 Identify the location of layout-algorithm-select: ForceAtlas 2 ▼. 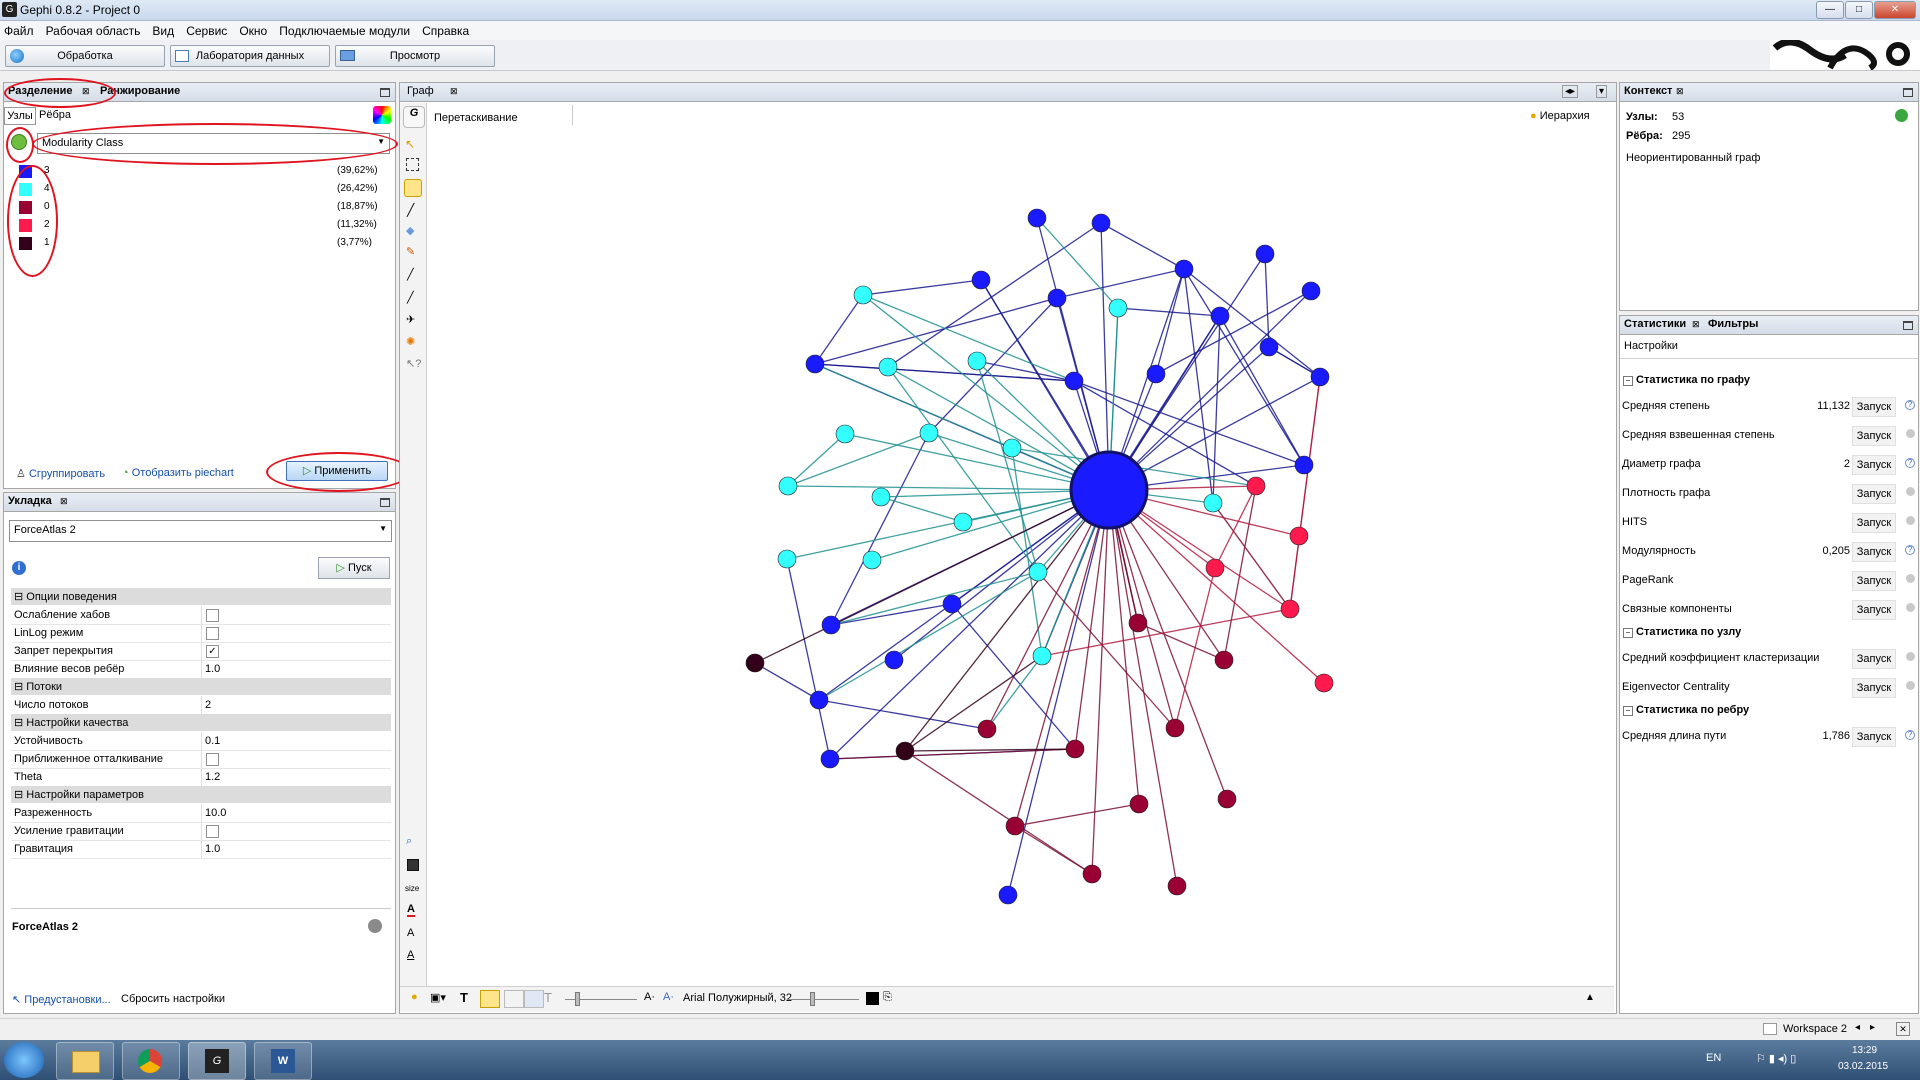
(200, 531).